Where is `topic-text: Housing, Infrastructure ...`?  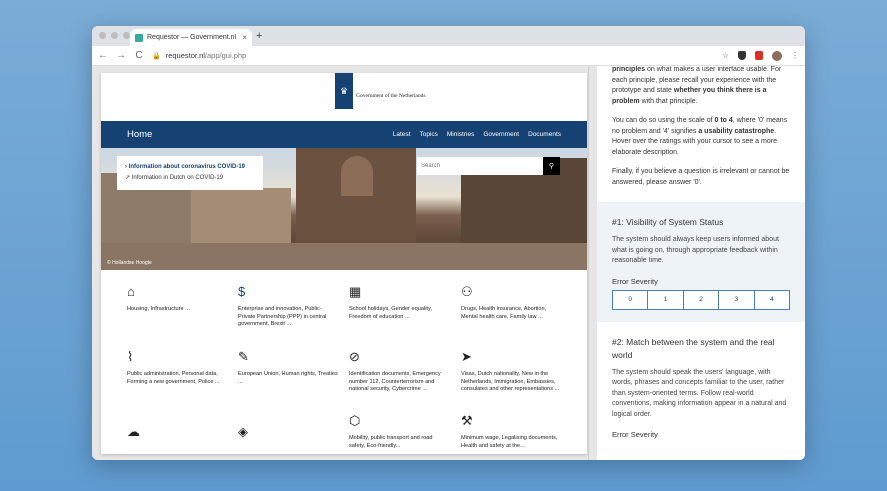
topic-text: Housing, Infrastructure ... is located at coordinates (158, 309).